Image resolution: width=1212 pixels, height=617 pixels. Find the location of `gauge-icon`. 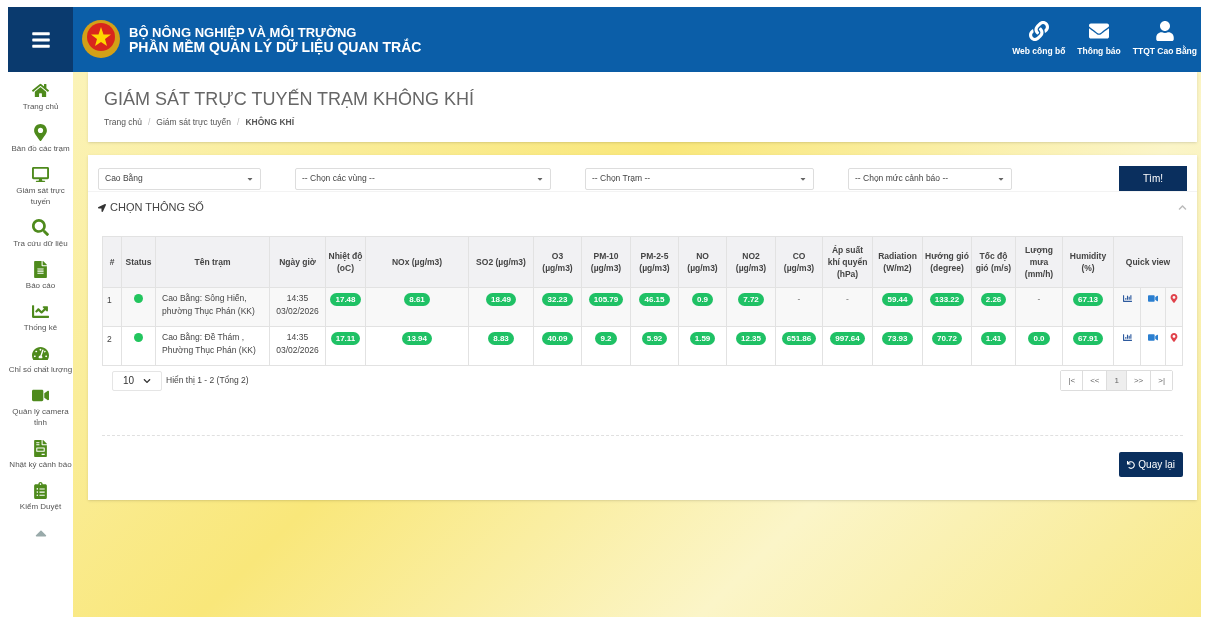

gauge-icon is located at coordinates (40, 353).